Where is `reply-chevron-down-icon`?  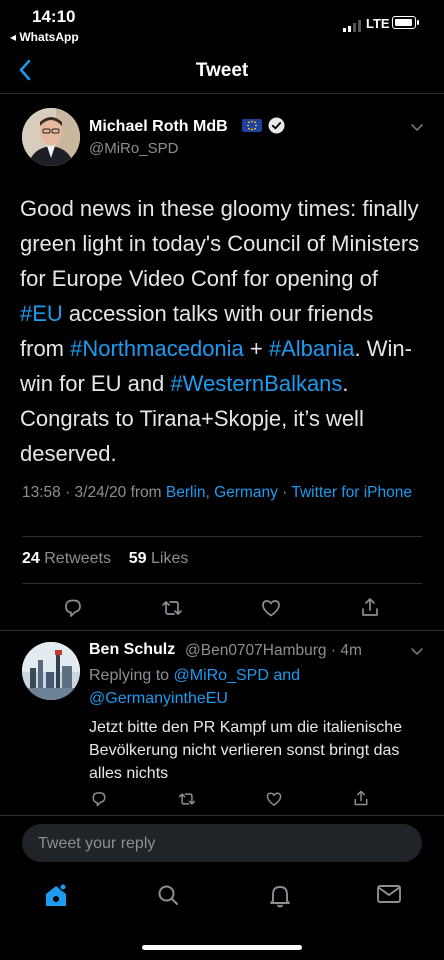
reply-chevron-down-icon is located at coordinates (417, 653).